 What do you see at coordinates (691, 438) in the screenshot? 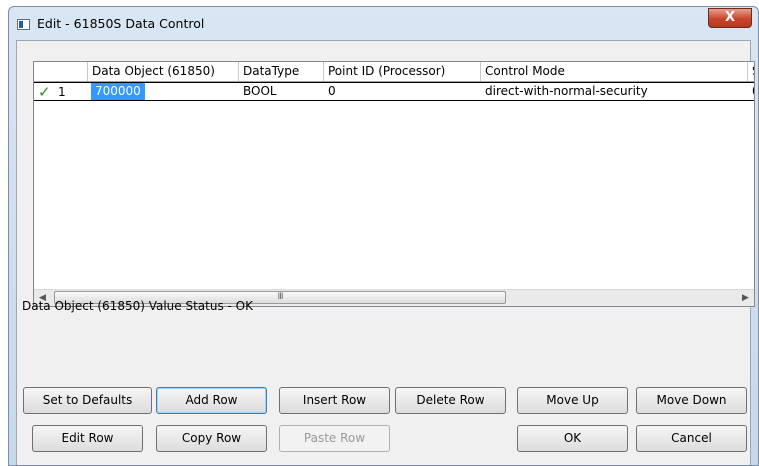
I see `cancel-button: Cancel` at bounding box center [691, 438].